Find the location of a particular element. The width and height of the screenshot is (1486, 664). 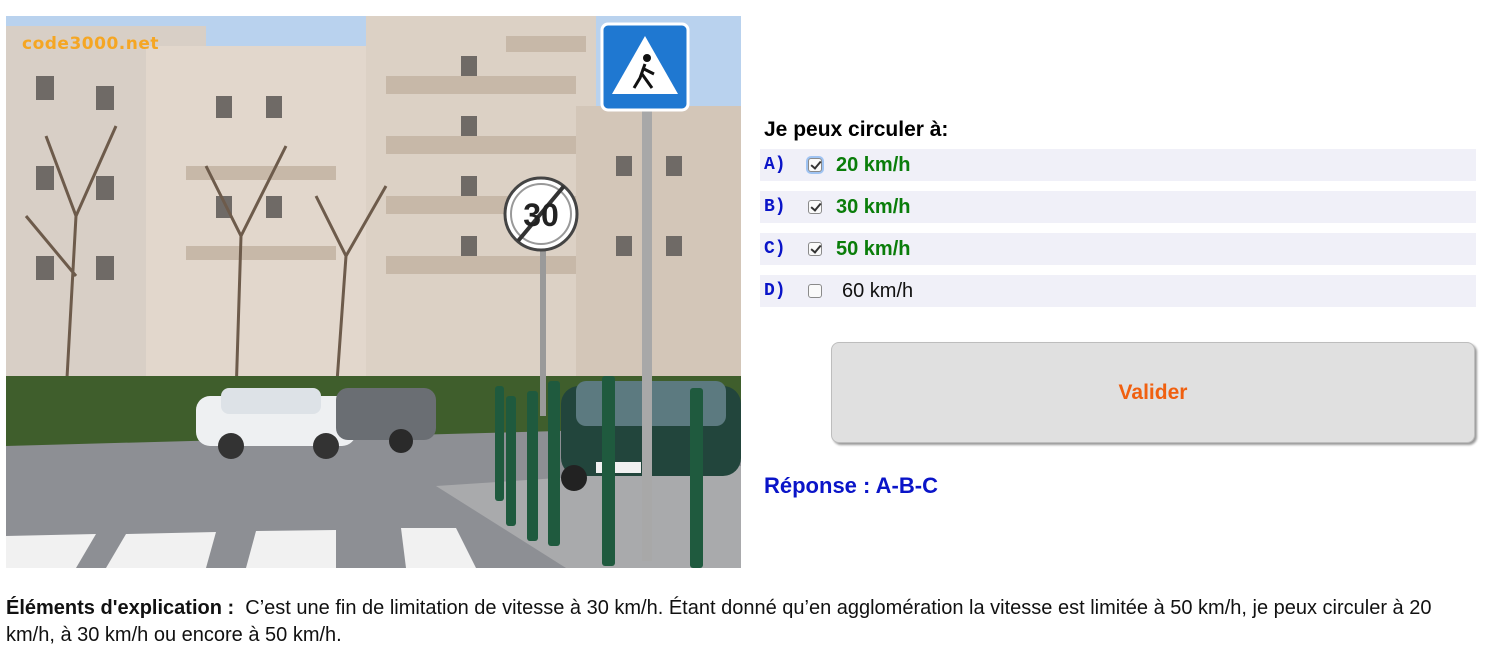

option-b: B) 30 km/h is located at coordinates (1118, 207).